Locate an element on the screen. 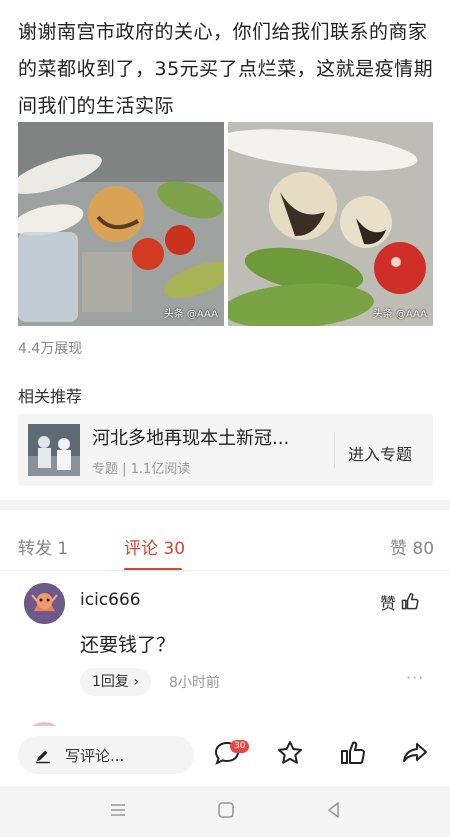 This screenshot has height=837, width=450. view-replies-button: 1回复 › is located at coordinates (115, 682).